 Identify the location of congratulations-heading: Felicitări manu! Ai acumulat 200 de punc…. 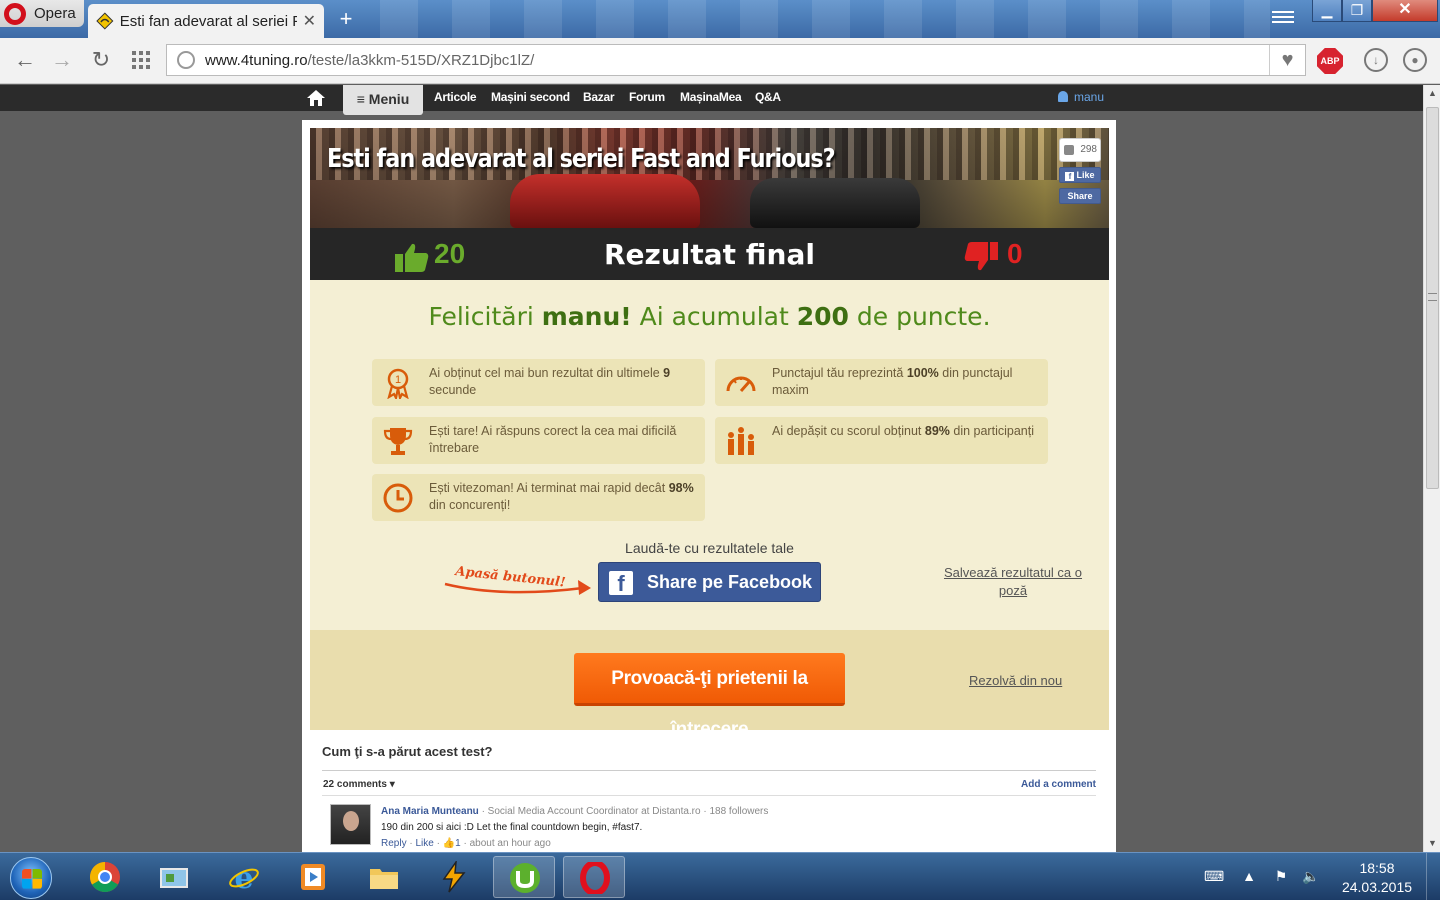
(709, 316).